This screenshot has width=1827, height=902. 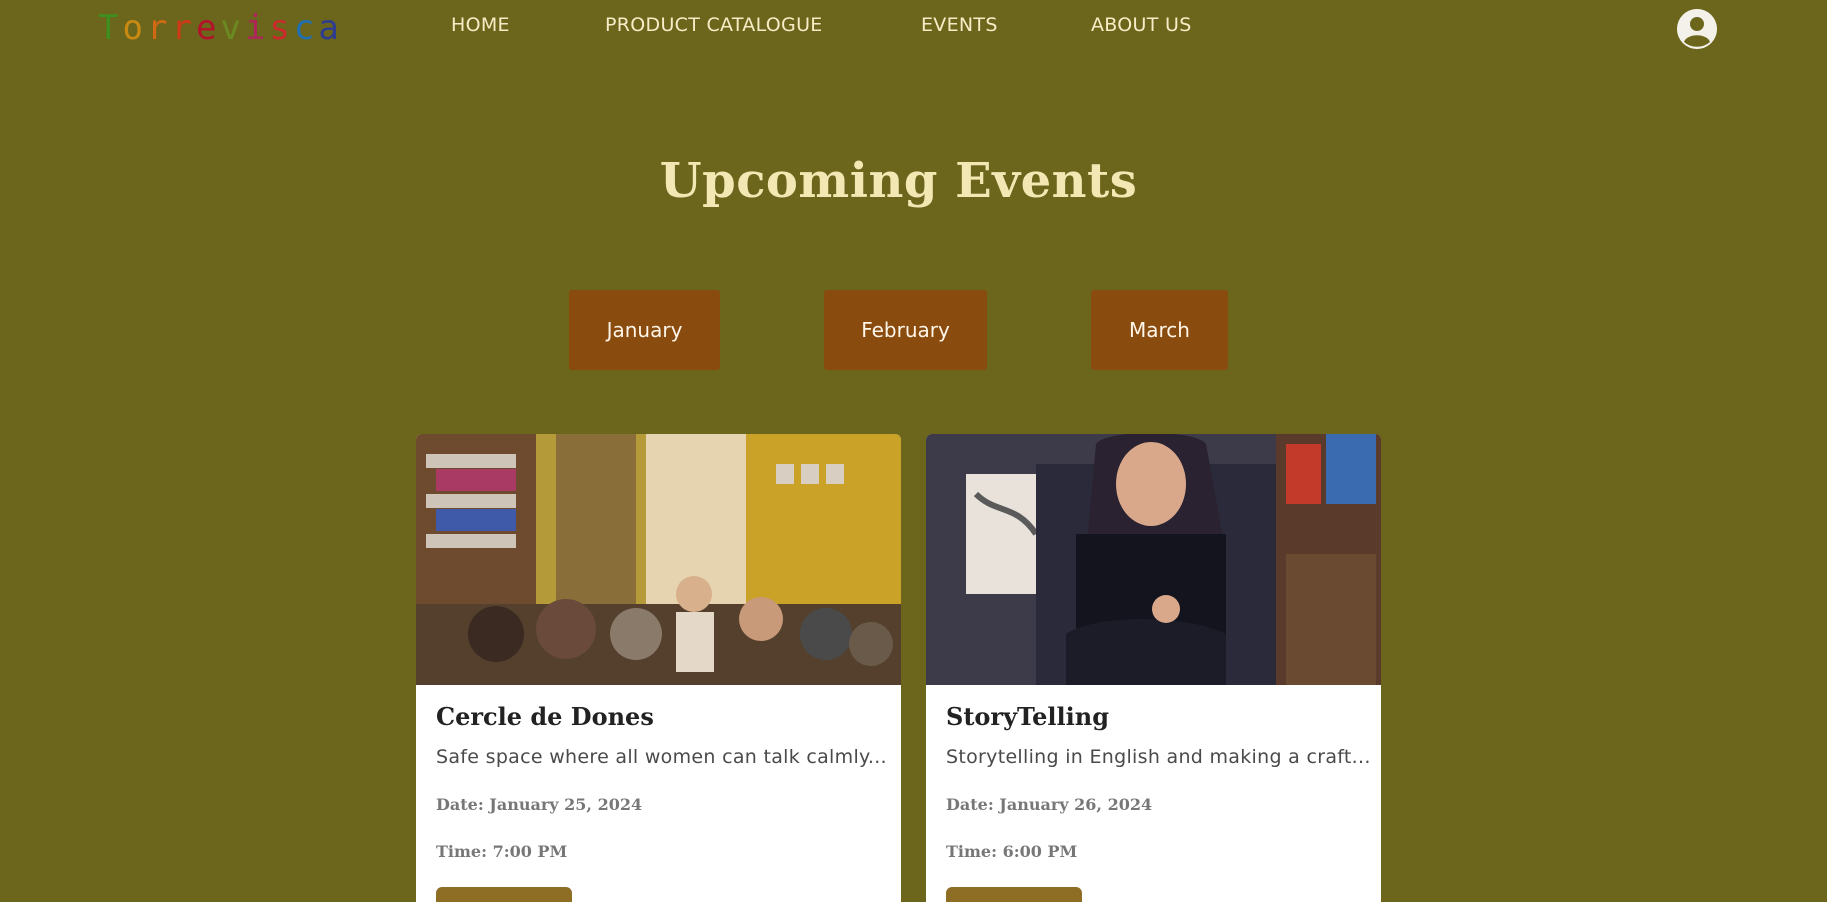 What do you see at coordinates (898, 181) in the screenshot?
I see `page-title: Upcoming Events` at bounding box center [898, 181].